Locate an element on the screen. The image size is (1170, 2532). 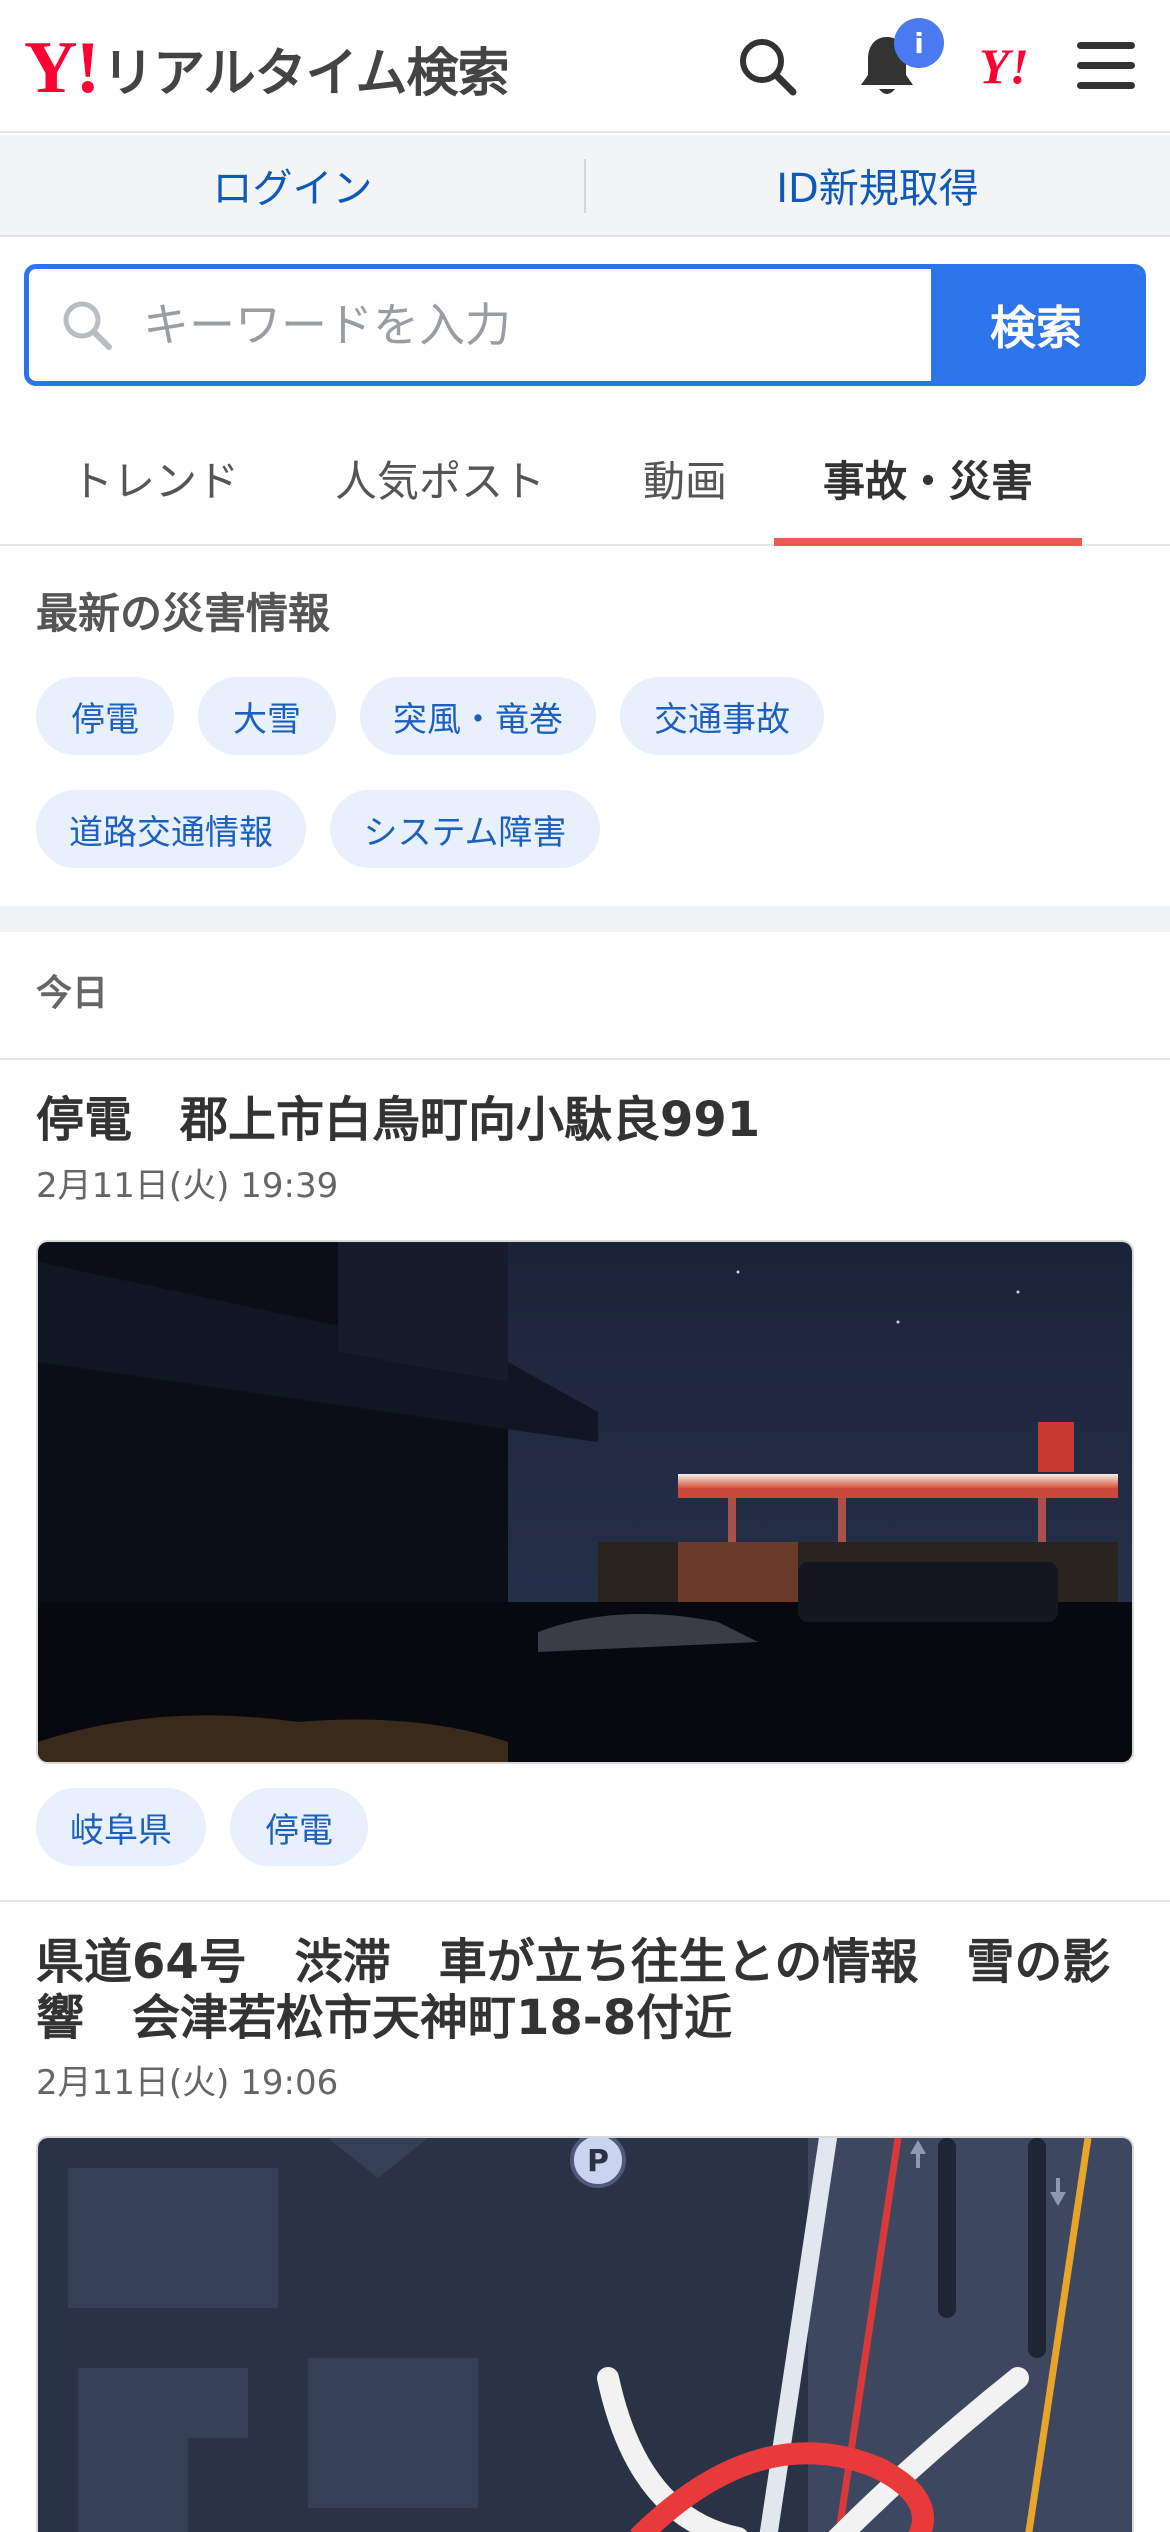
post-date: 2月11日(火) 19:39 is located at coordinates (187, 1186).